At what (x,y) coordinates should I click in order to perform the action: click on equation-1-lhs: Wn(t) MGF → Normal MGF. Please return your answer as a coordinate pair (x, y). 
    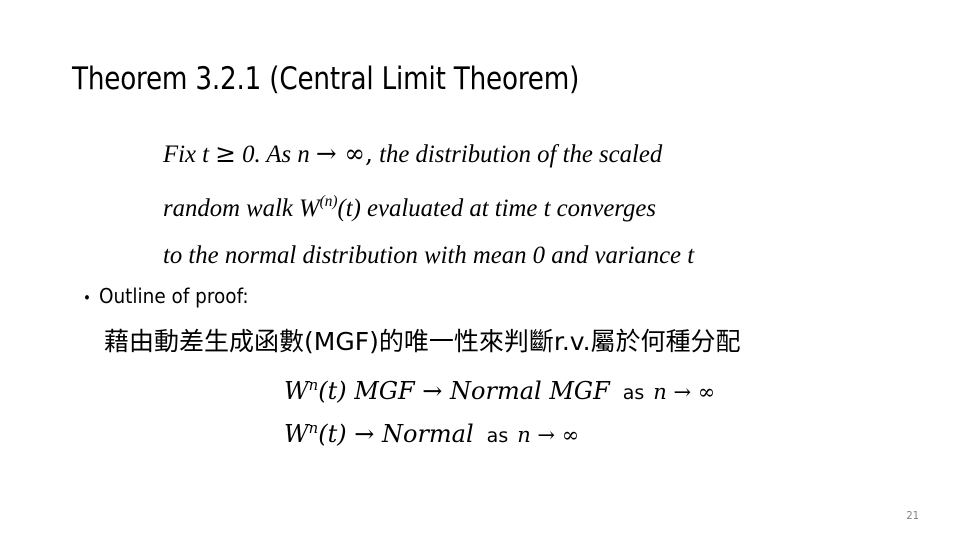
    Looking at the image, I should click on (447, 390).